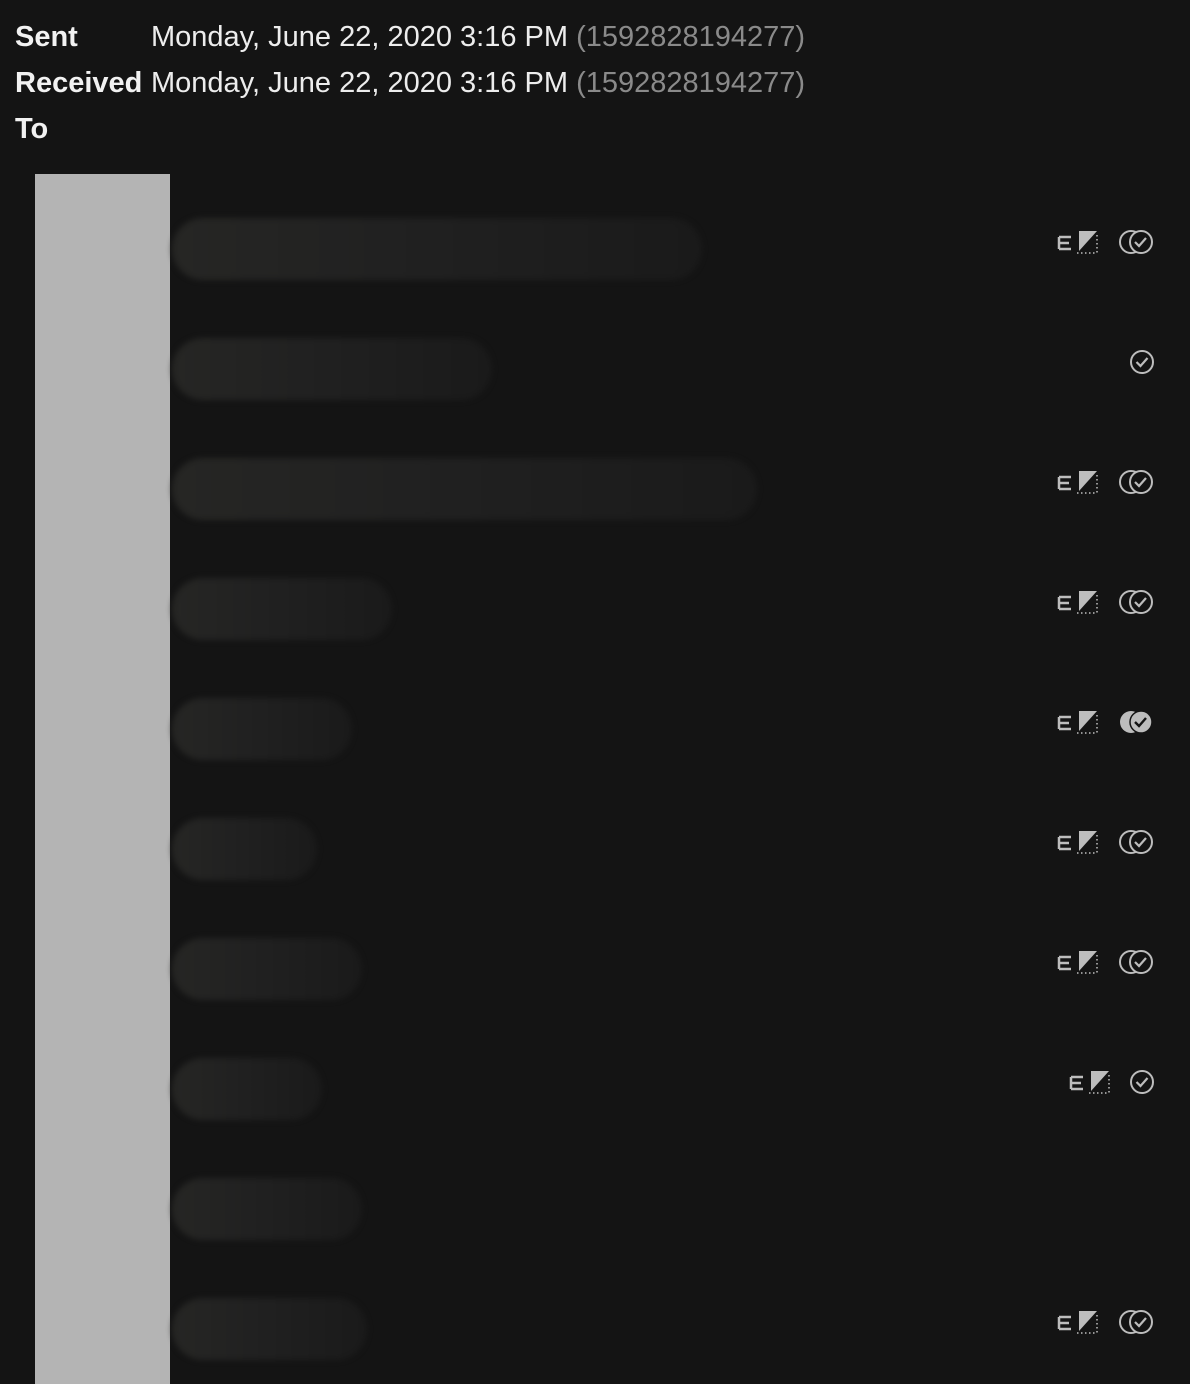 This screenshot has width=1190, height=1384. I want to click on received-timestamp-value: (1592828194277), so click(691, 82).